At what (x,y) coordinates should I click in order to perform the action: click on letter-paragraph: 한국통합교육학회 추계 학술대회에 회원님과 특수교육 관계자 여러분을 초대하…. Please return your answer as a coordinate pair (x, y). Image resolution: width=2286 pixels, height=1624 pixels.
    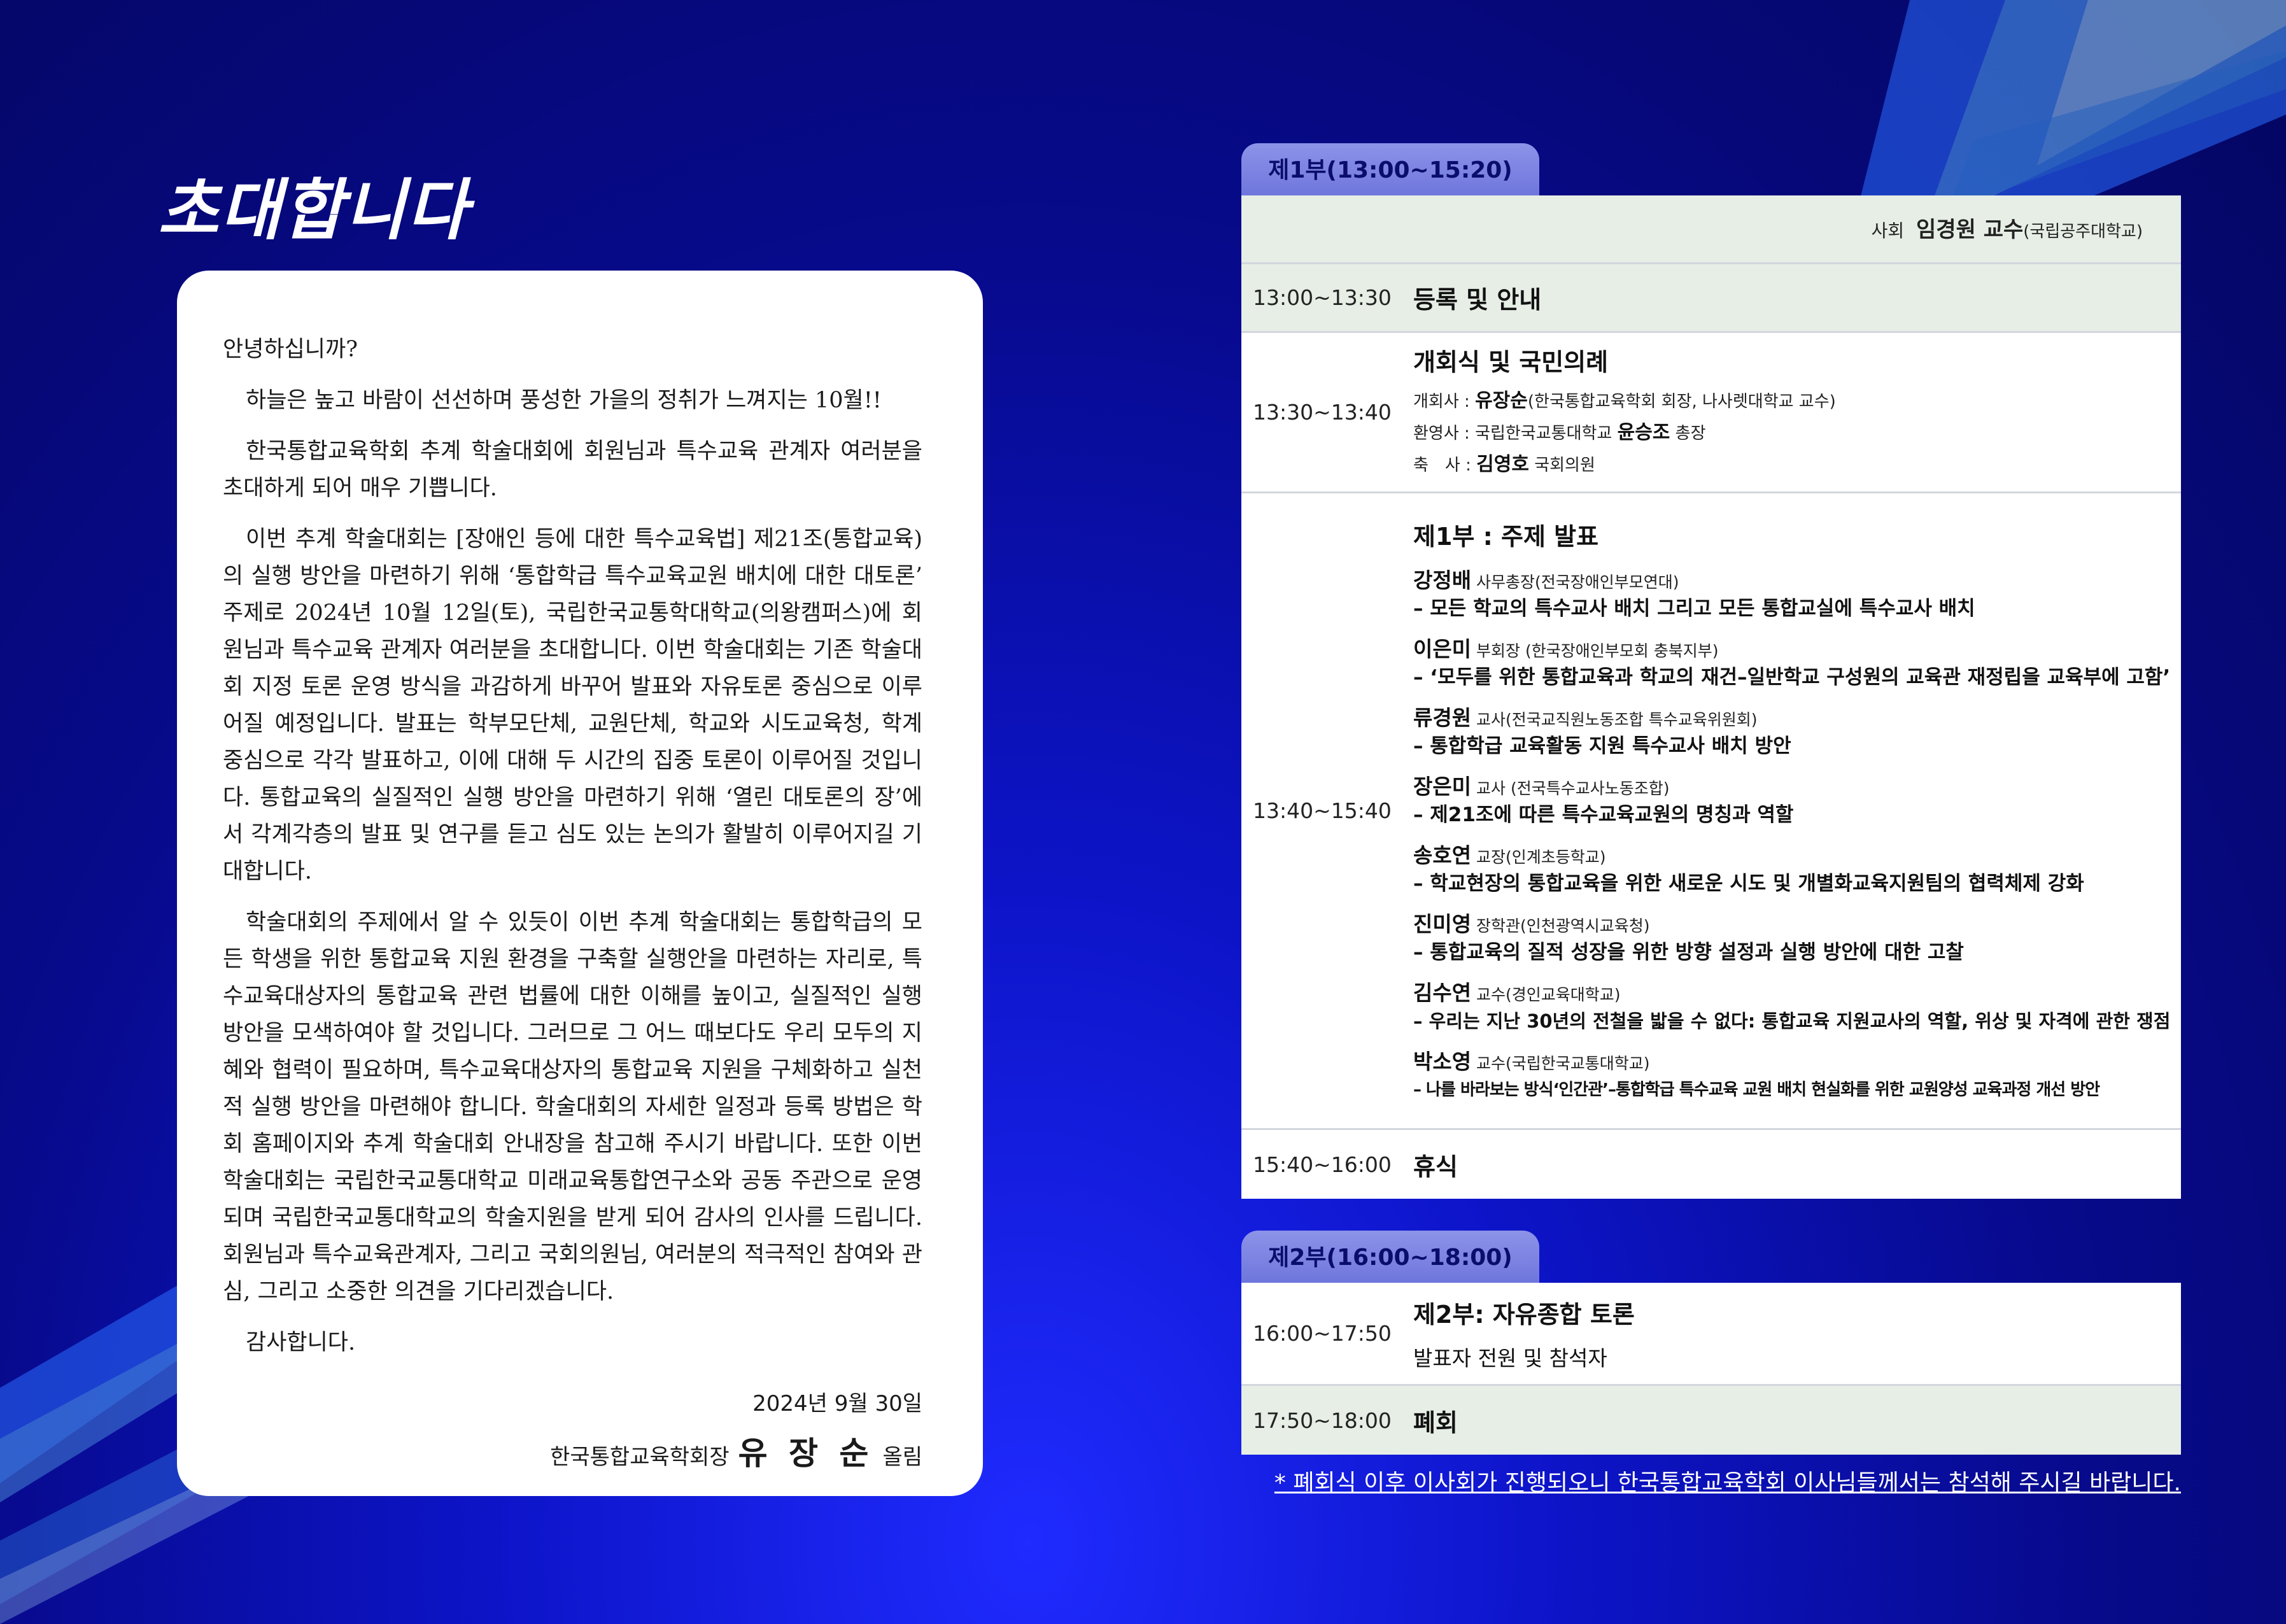
    Looking at the image, I should click on (572, 470).